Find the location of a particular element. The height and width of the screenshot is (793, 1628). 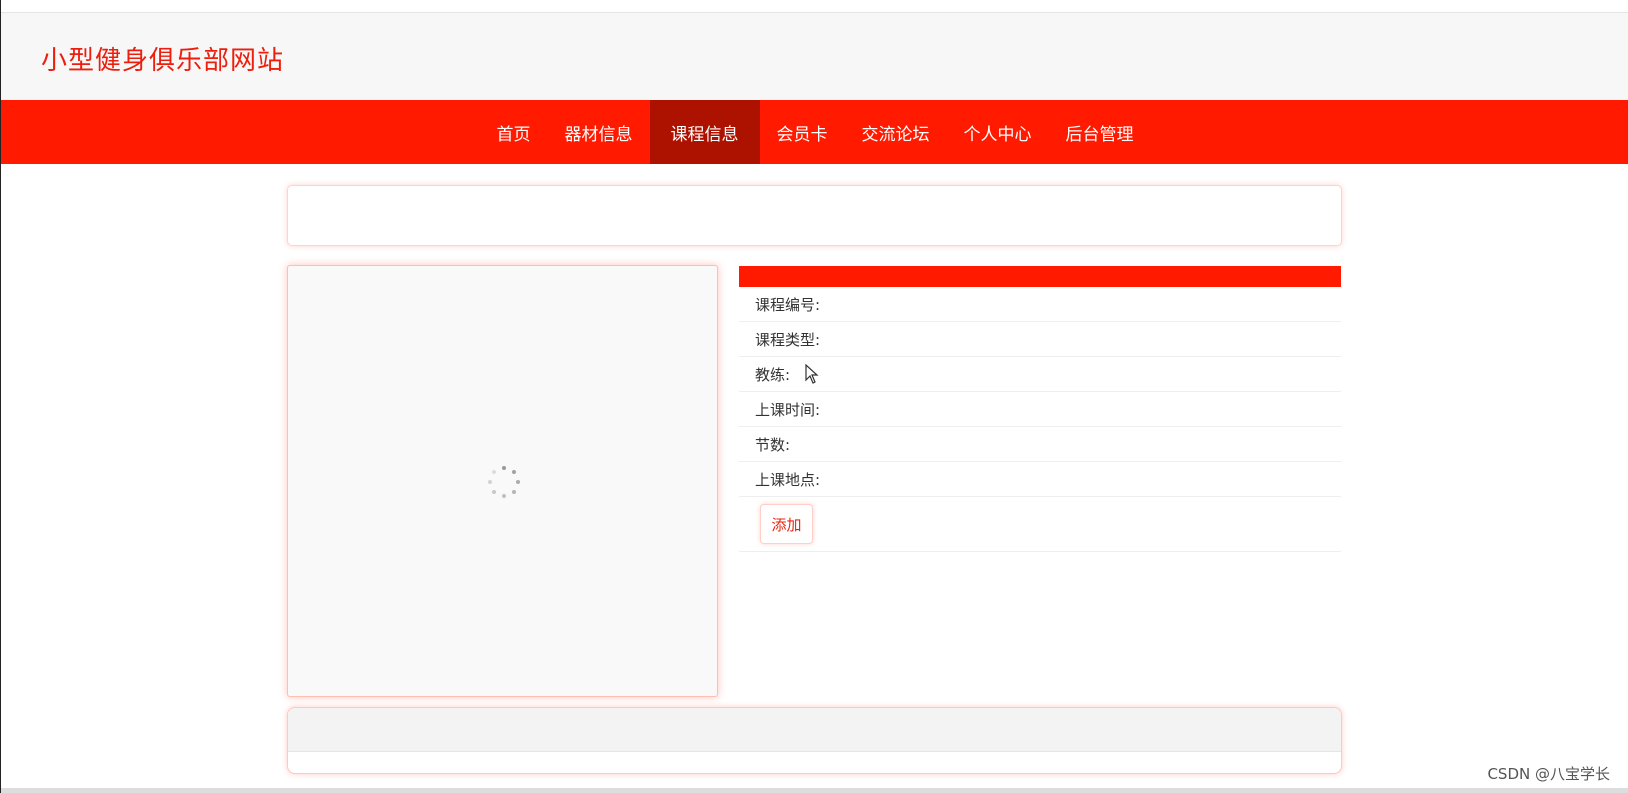

field-class-time: 上课时间: is located at coordinates (1040, 409).